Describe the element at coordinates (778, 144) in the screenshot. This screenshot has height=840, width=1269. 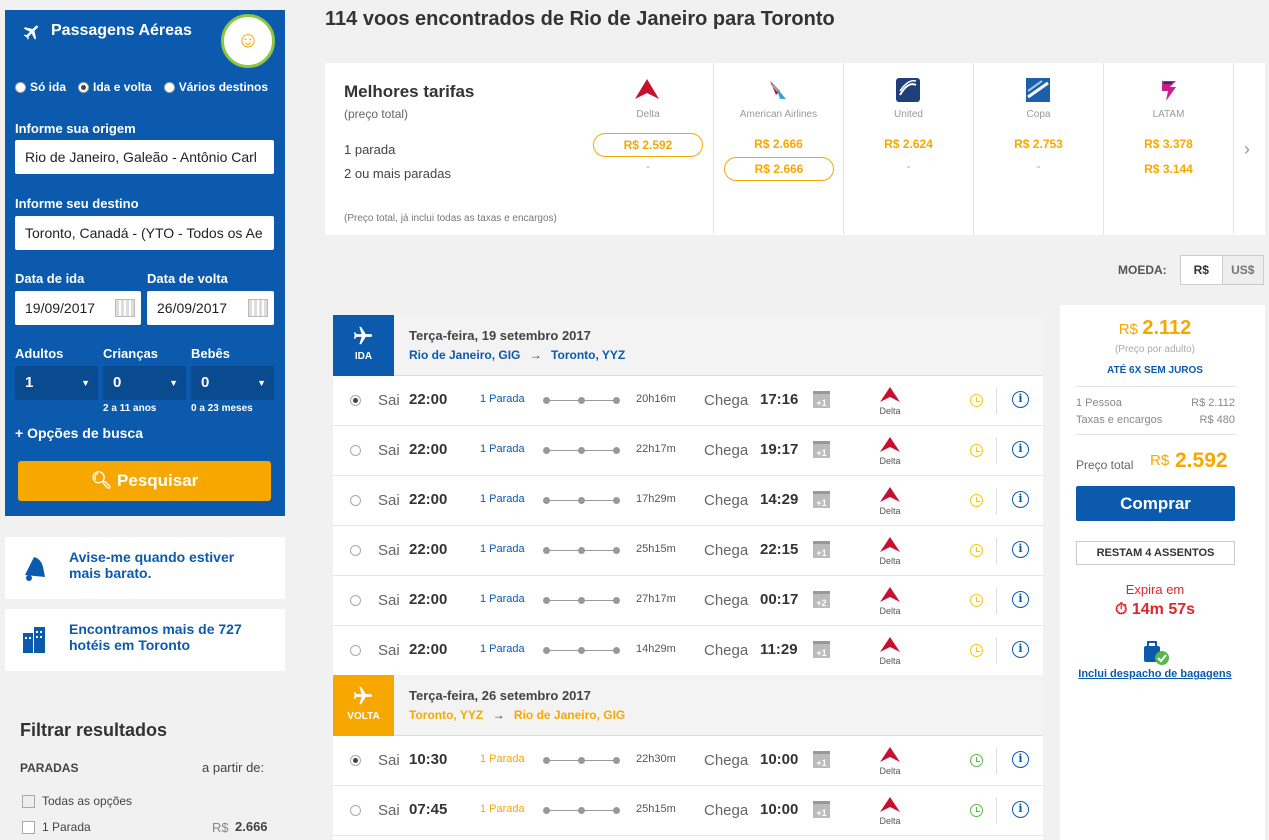
I see `fare-american-1stop: R$ 2.666` at that location.